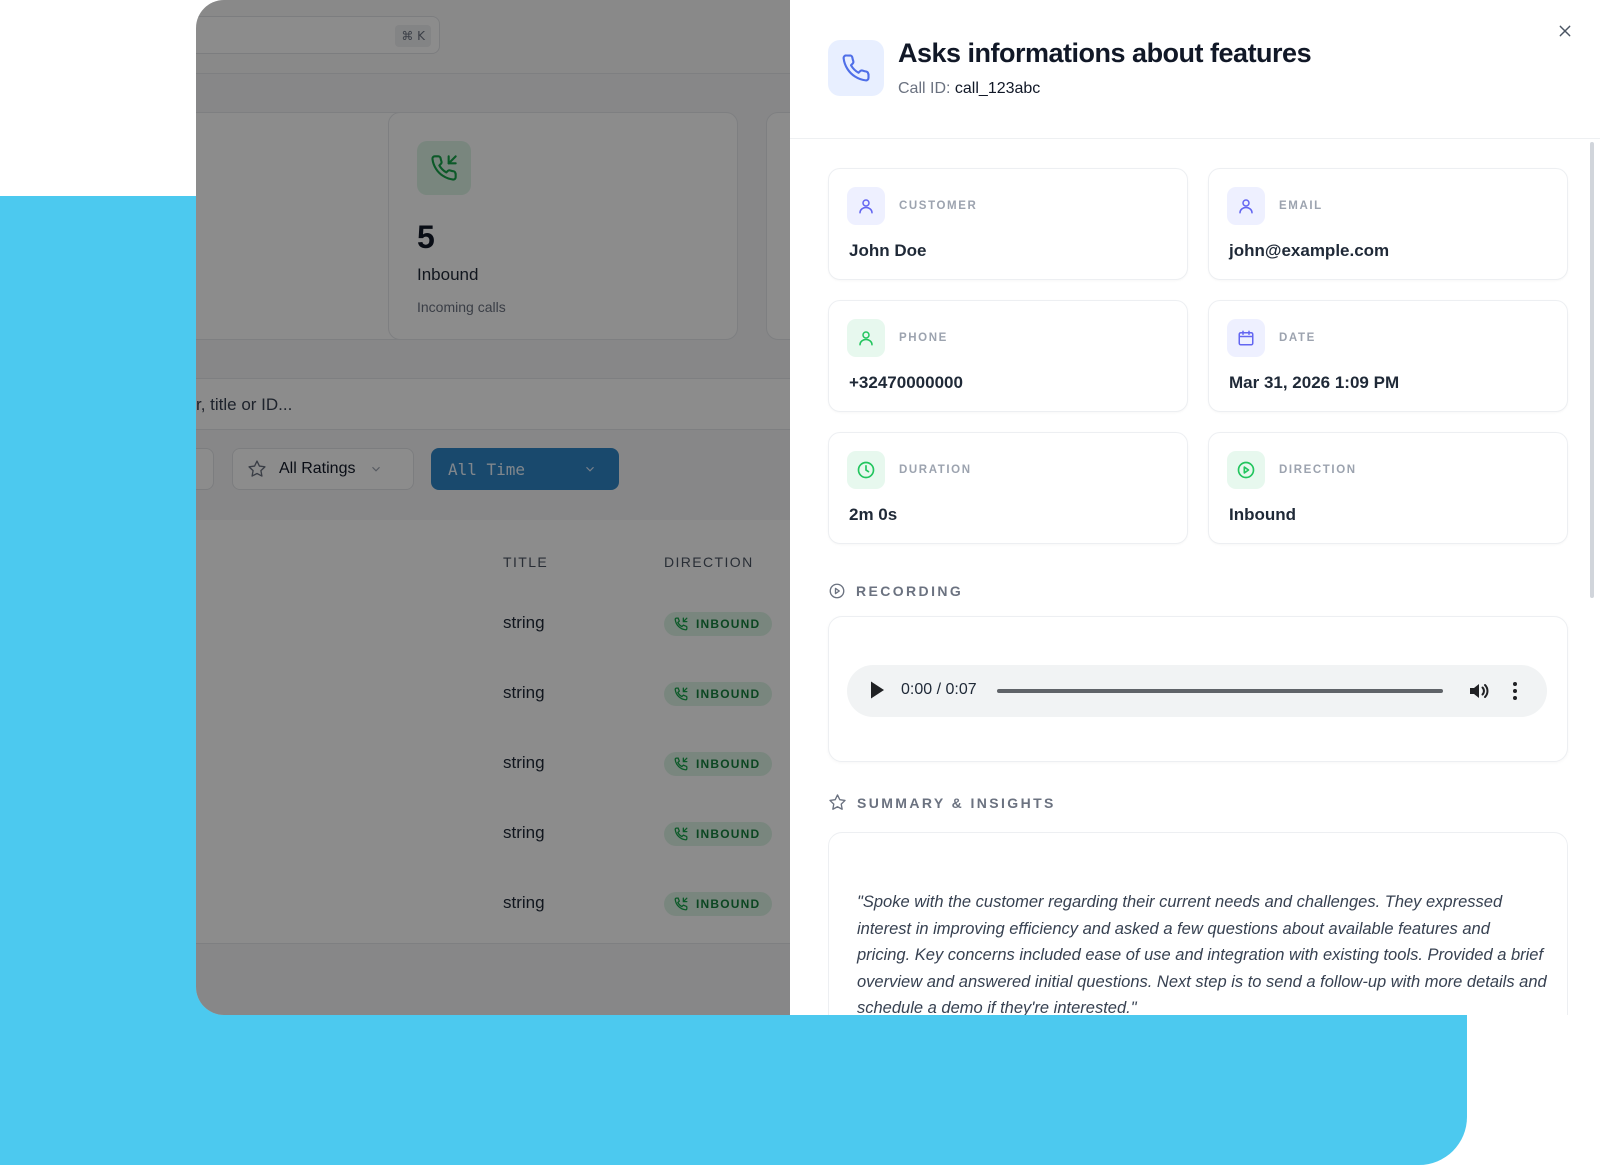 The height and width of the screenshot is (1165, 1600). What do you see at coordinates (1388, 356) in the screenshot?
I see `date-card: DATE Mar 31, 2026 1:09 PM` at bounding box center [1388, 356].